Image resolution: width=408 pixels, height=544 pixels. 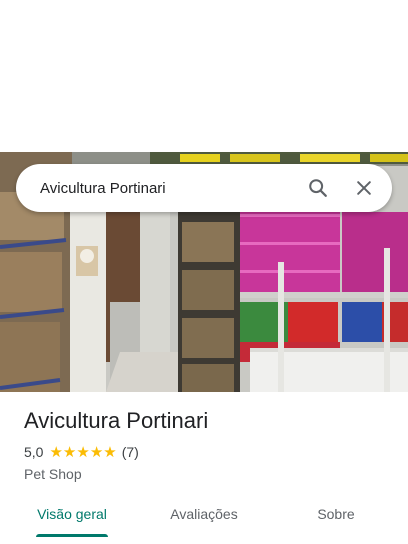 What do you see at coordinates (209, 452) in the screenshot?
I see `rating-row: 5,0 ★ ★ ★ ★ ★ (7)` at bounding box center [209, 452].